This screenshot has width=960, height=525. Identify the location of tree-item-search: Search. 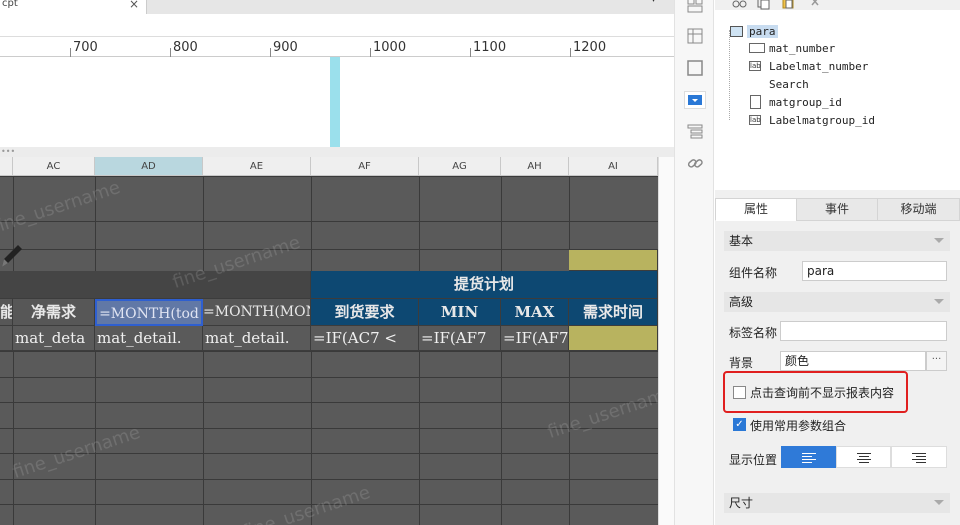
(789, 84).